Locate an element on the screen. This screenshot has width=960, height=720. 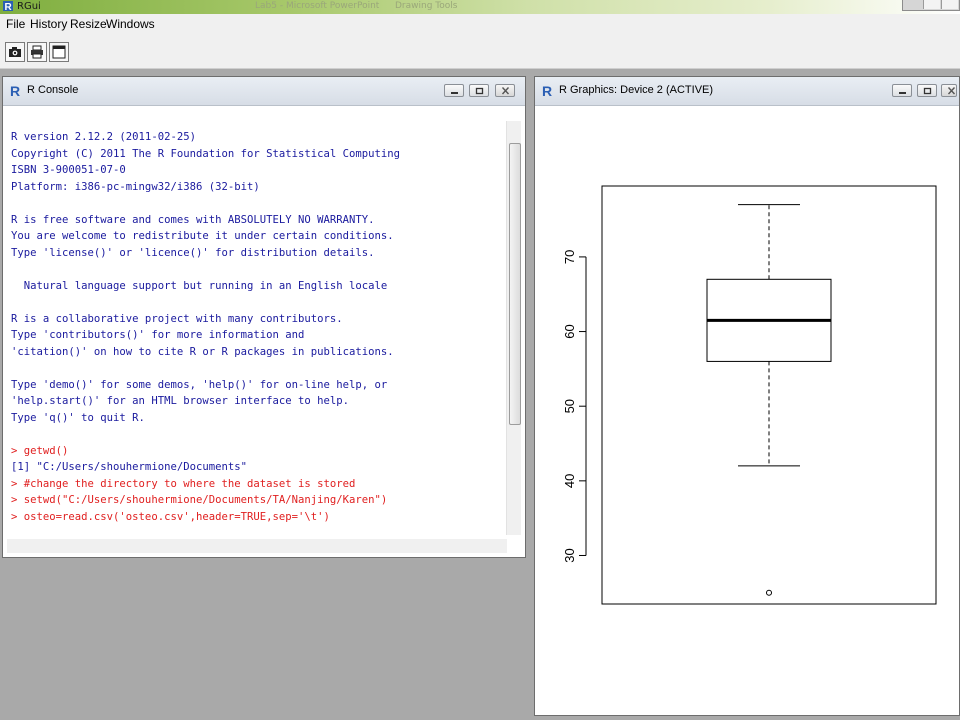
y-tick-label: 30 is located at coordinates (569, 555).